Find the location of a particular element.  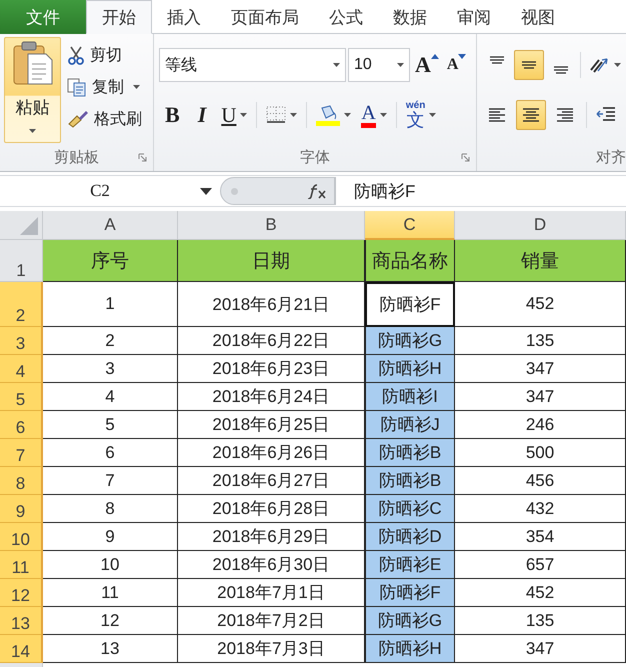

resize-handle is located at coordinates (234, 191).